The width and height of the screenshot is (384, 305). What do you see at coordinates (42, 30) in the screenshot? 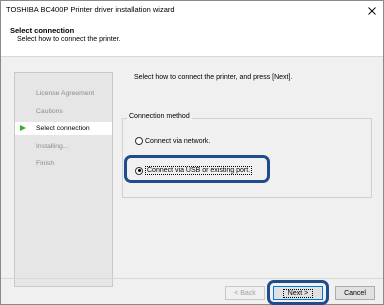
I see `page-title: Select connection` at bounding box center [42, 30].